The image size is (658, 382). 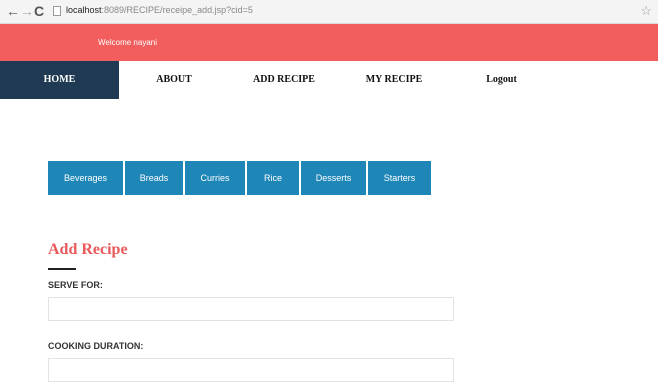 What do you see at coordinates (84, 10) in the screenshot?
I see `url-host: localhost` at bounding box center [84, 10].